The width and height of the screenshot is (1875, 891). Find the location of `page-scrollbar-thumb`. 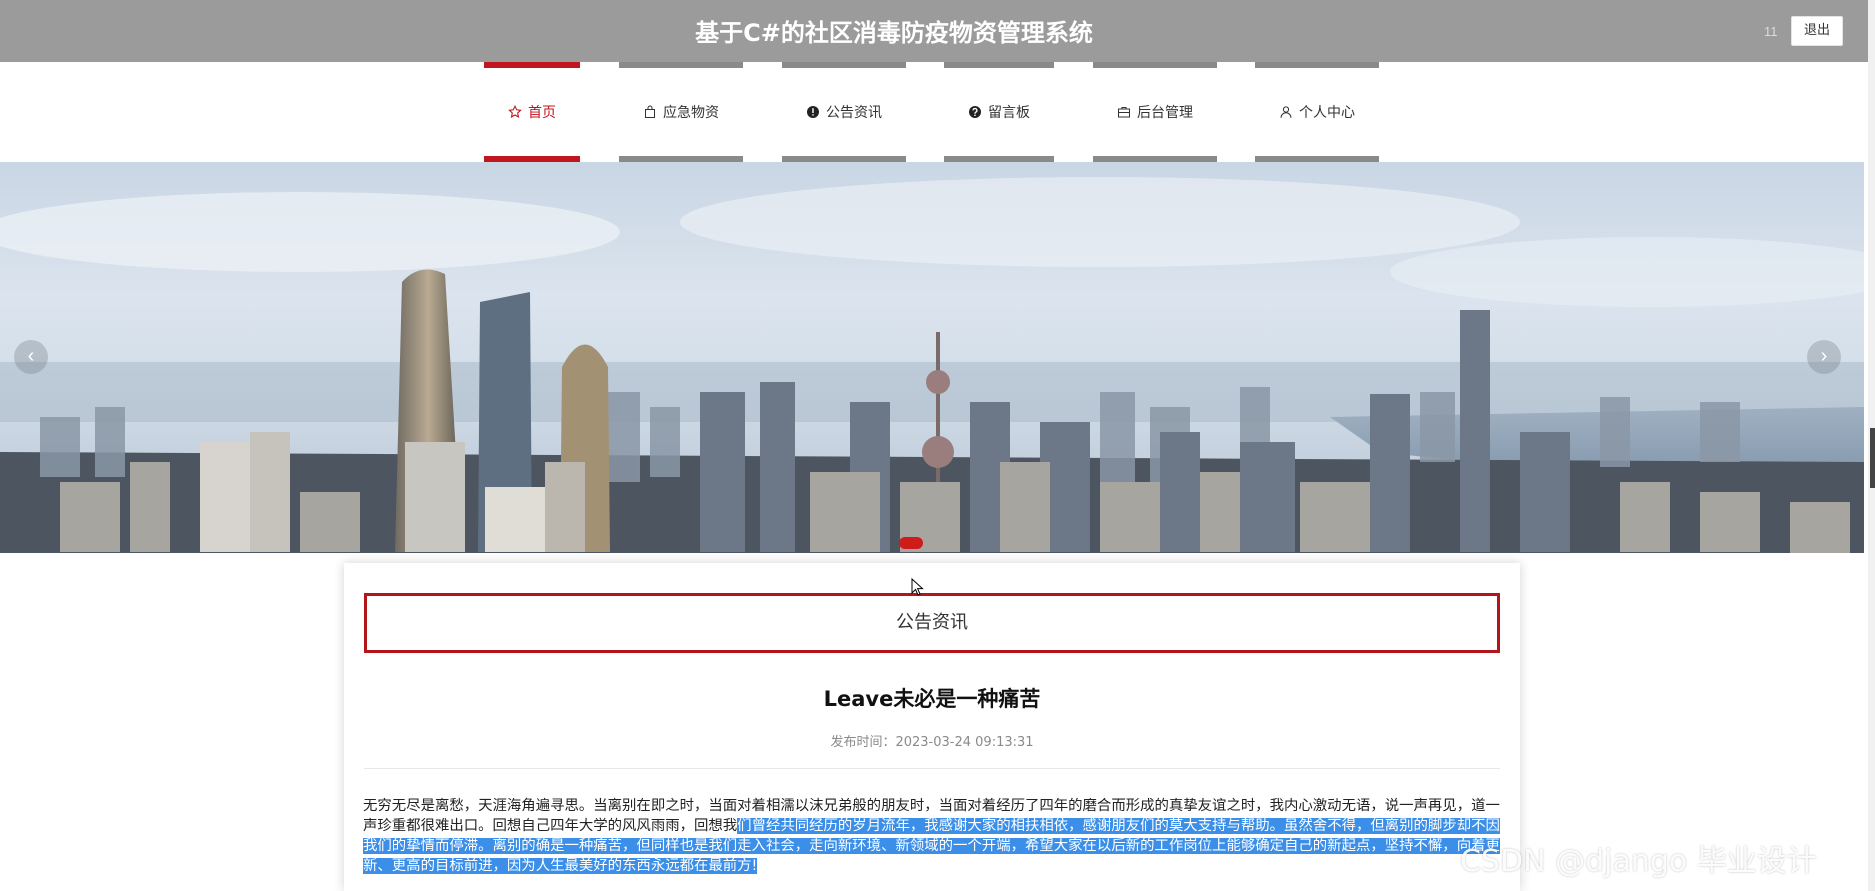

page-scrollbar-thumb is located at coordinates (1872, 458).